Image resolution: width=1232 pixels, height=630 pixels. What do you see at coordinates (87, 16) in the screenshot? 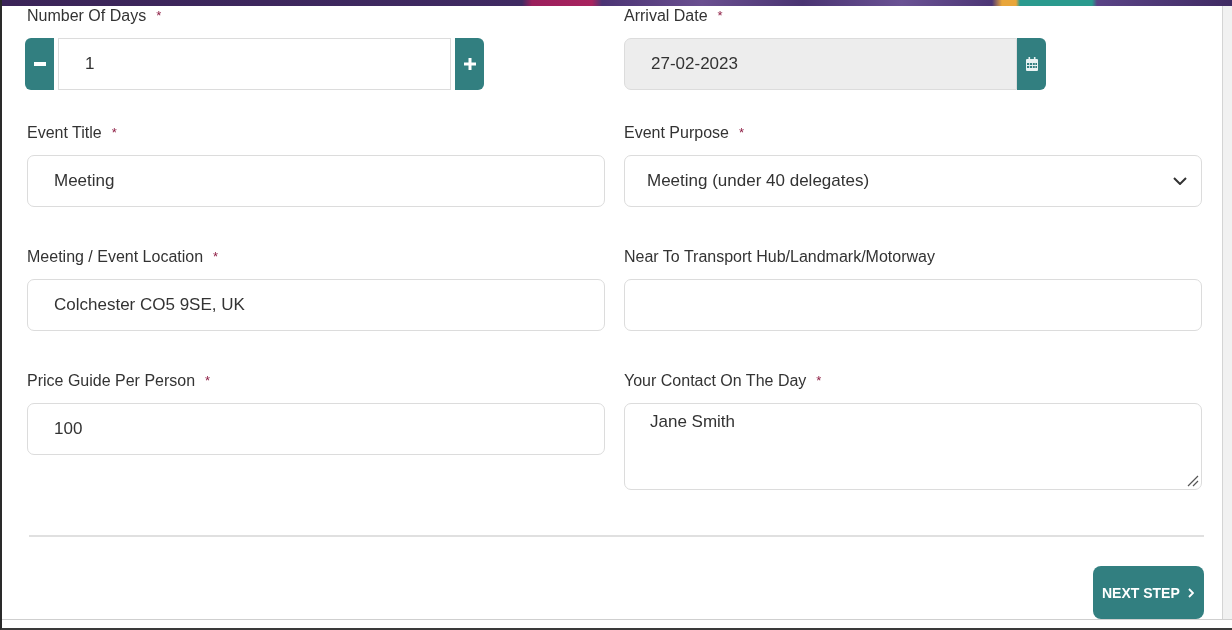
I see `field-label: Number Of Days` at bounding box center [87, 16].